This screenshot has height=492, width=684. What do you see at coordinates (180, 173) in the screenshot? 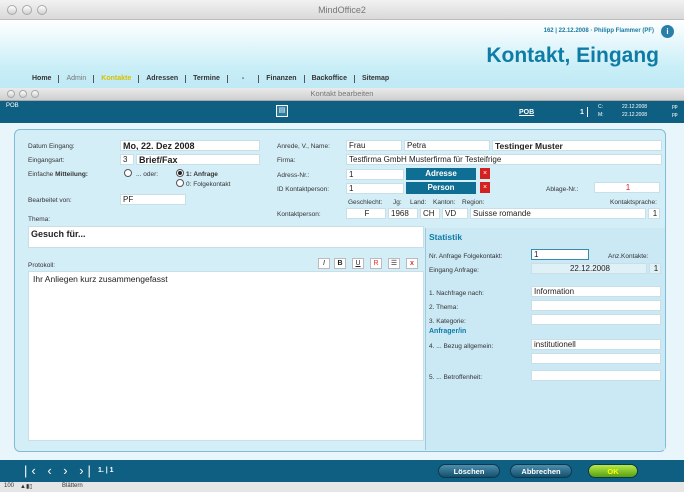
I see `anfrage-radio` at bounding box center [180, 173].